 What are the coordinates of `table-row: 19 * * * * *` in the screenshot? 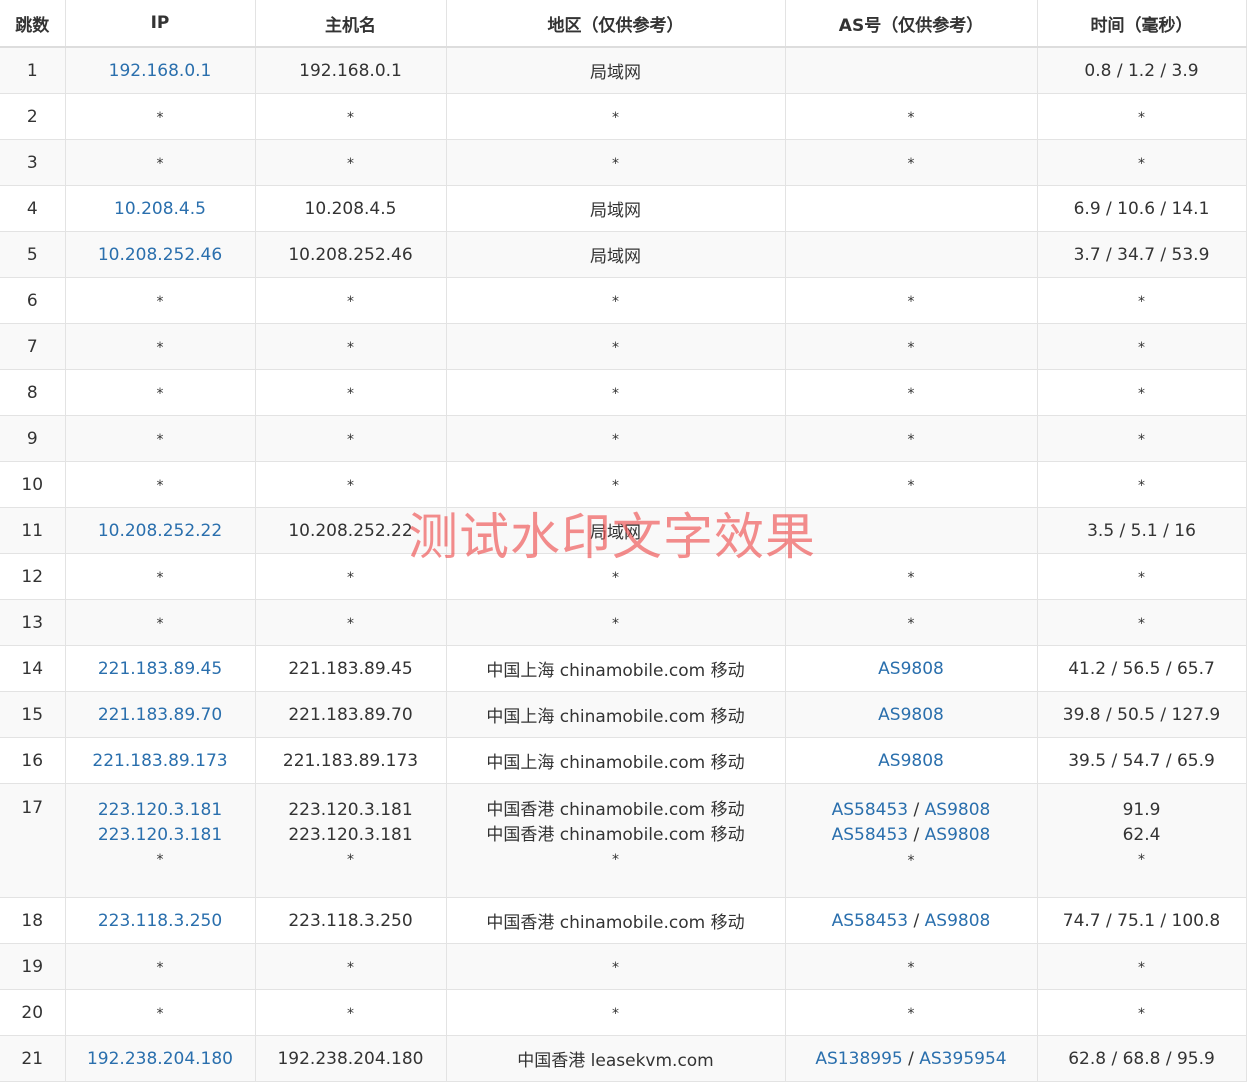 It's located at (623, 966).